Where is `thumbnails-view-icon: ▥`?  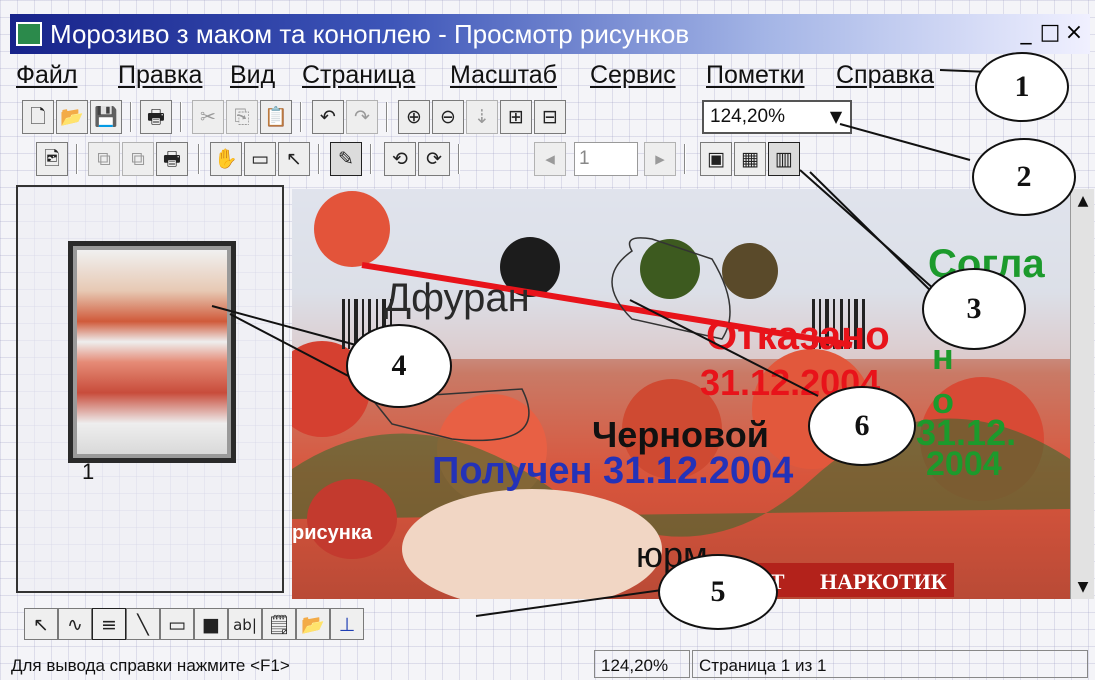
thumbnails-view-icon: ▥ is located at coordinates (784, 159).